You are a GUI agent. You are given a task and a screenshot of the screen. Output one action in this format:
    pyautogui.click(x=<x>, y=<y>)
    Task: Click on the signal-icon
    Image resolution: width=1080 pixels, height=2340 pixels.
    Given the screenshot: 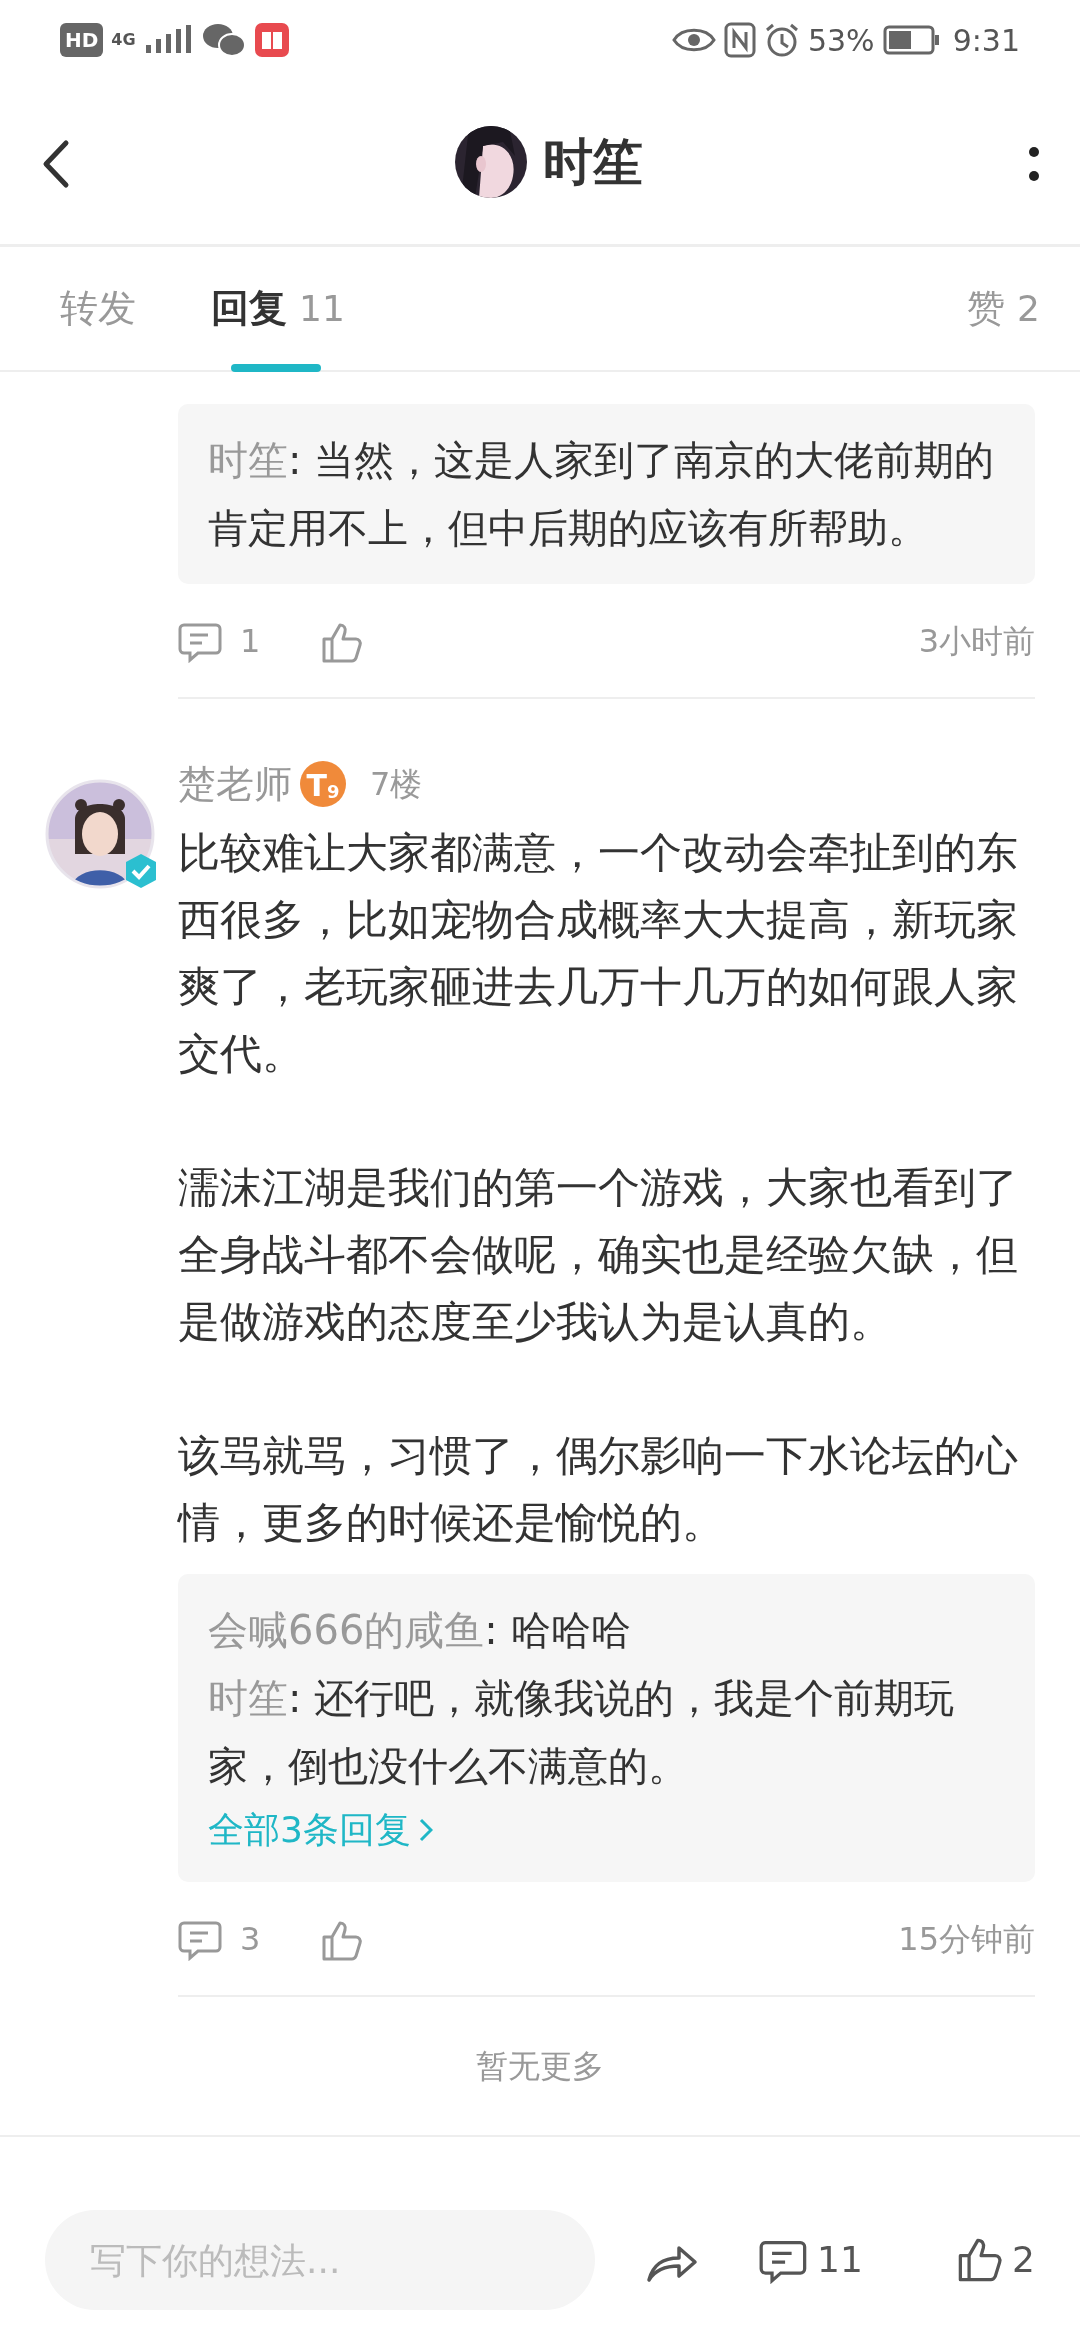 What is the action you would take?
    pyautogui.click(x=168, y=40)
    